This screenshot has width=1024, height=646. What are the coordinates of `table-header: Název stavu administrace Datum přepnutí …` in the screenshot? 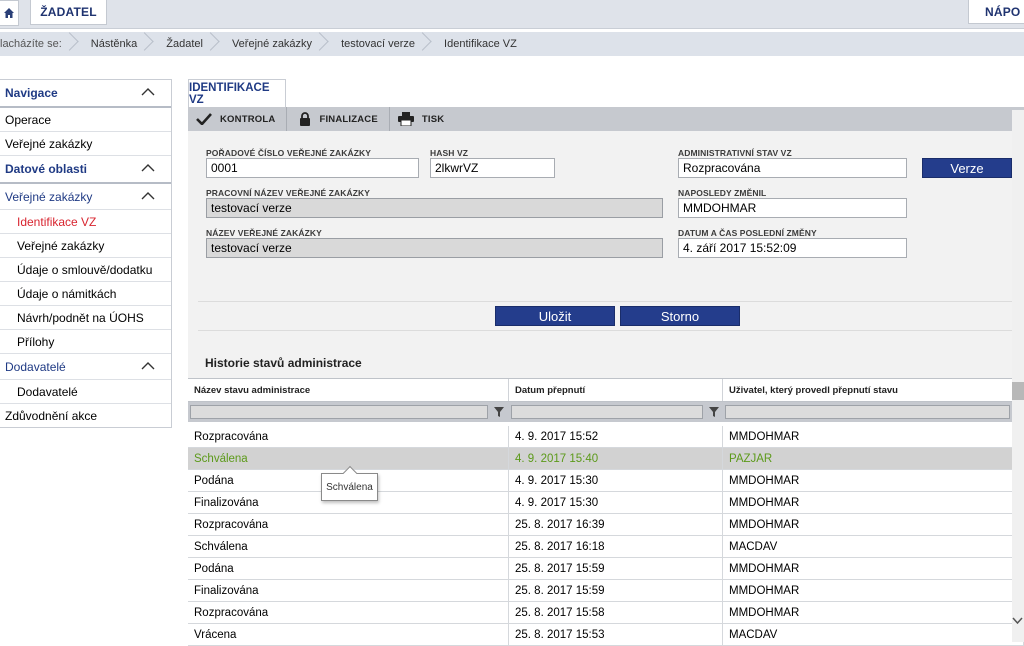 It's located at (606, 390).